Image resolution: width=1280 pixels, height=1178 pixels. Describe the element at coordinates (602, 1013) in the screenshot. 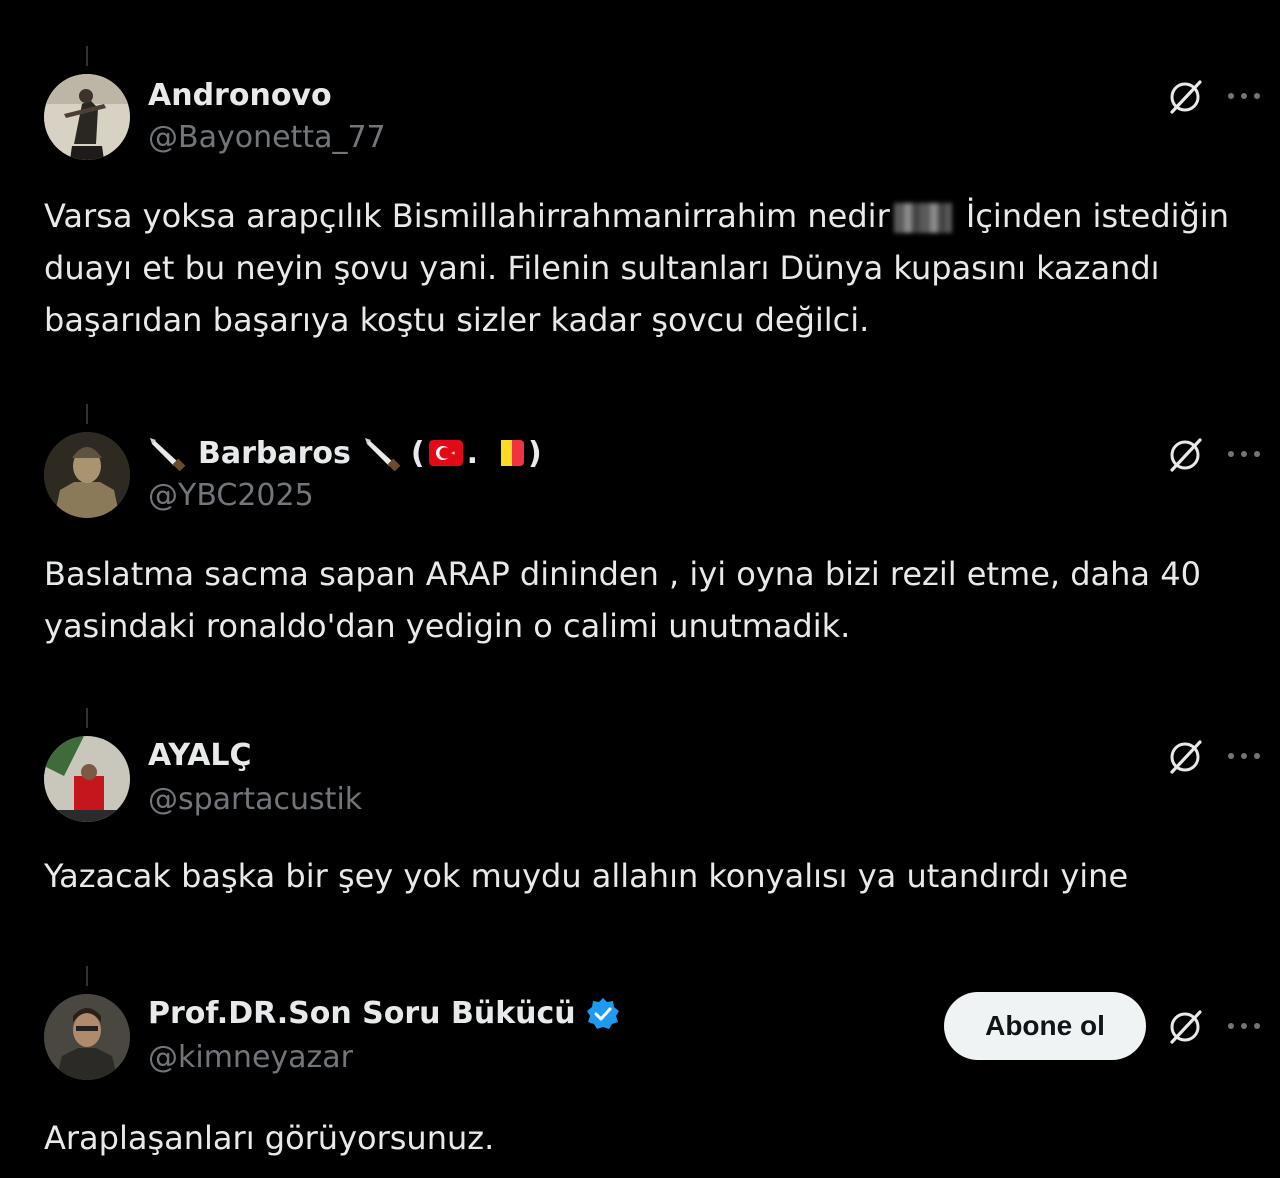

I see `verified-badge-icon` at that location.